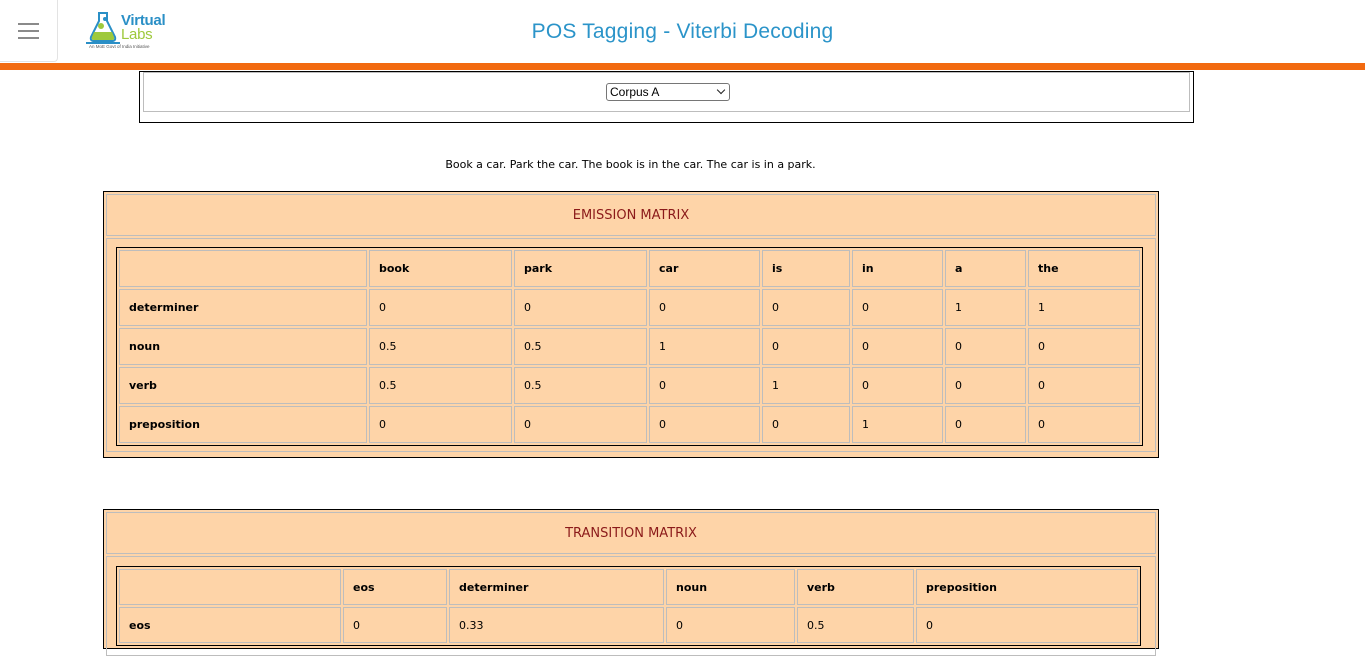 The height and width of the screenshot is (656, 1365). I want to click on corpus-select-cell: Corpus A, so click(666, 92).